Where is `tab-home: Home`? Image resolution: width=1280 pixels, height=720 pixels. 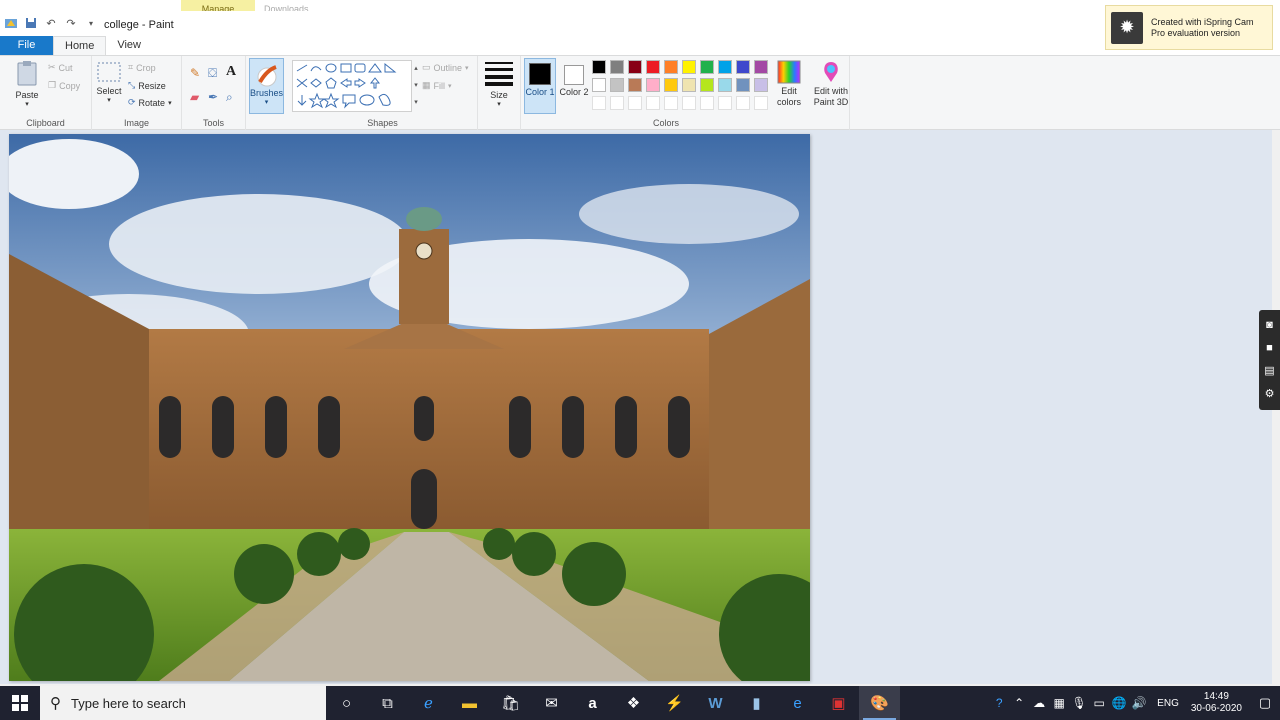
tab-home: Home is located at coordinates (80, 45).